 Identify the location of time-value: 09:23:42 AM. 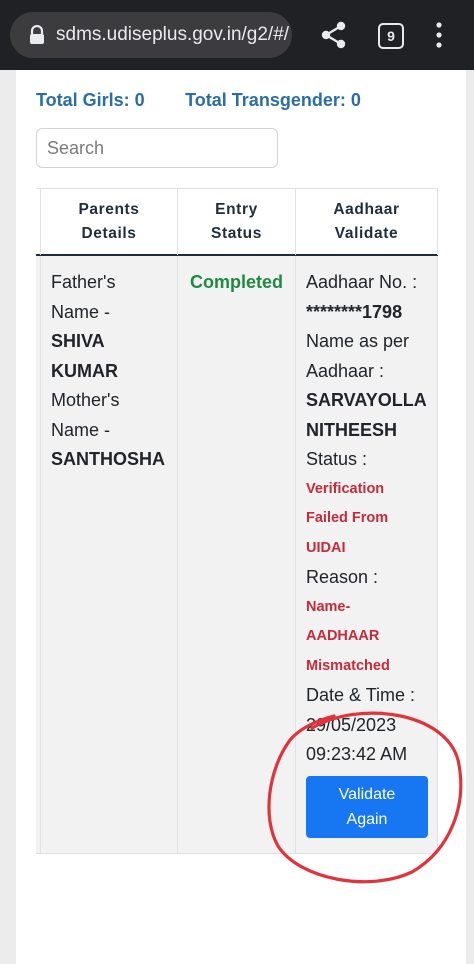
(357, 754).